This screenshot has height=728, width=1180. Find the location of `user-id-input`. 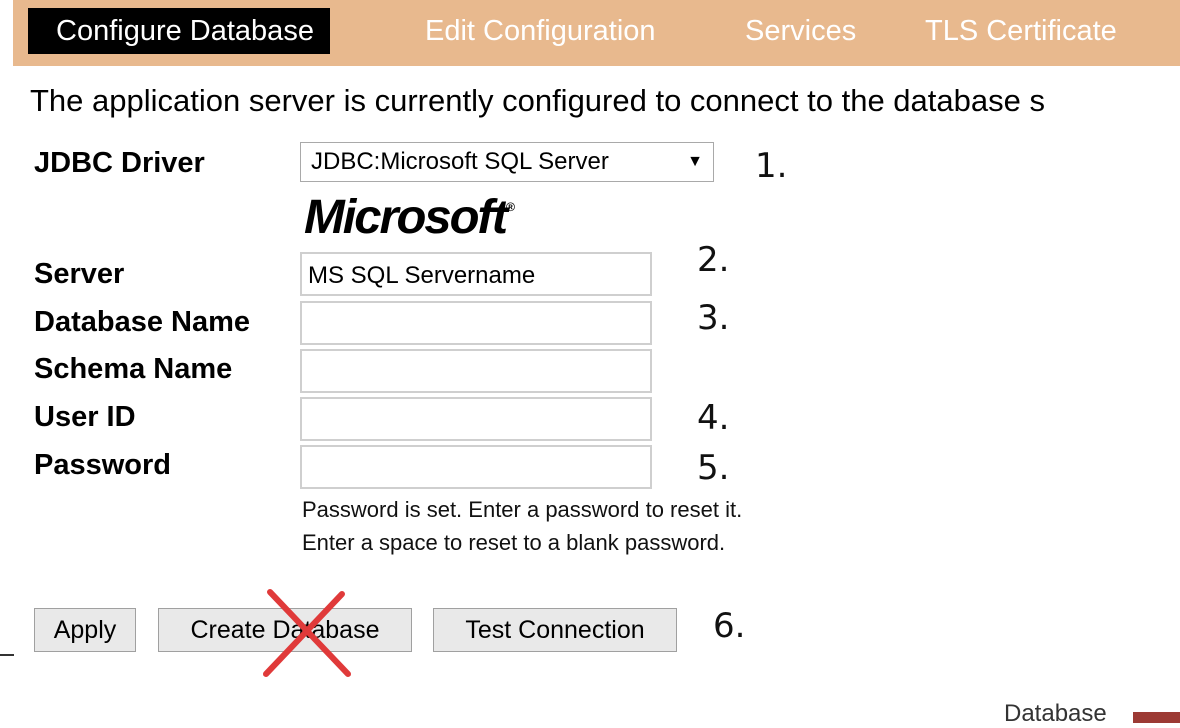

user-id-input is located at coordinates (476, 419).